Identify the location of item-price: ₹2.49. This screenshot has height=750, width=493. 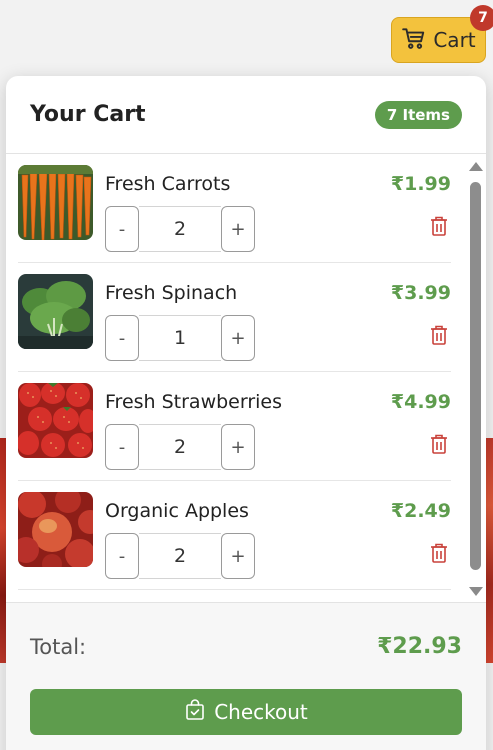
(420, 511).